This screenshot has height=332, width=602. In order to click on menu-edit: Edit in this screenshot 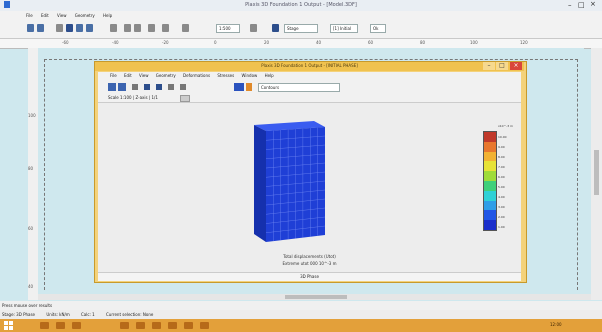, I will do `click(45, 15)`.